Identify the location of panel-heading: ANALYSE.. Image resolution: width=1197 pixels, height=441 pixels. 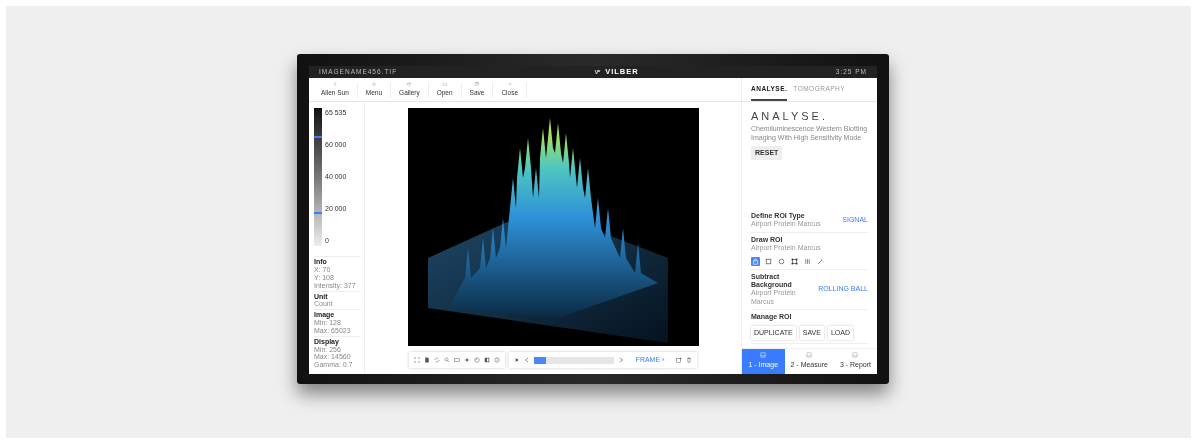
(789, 117).